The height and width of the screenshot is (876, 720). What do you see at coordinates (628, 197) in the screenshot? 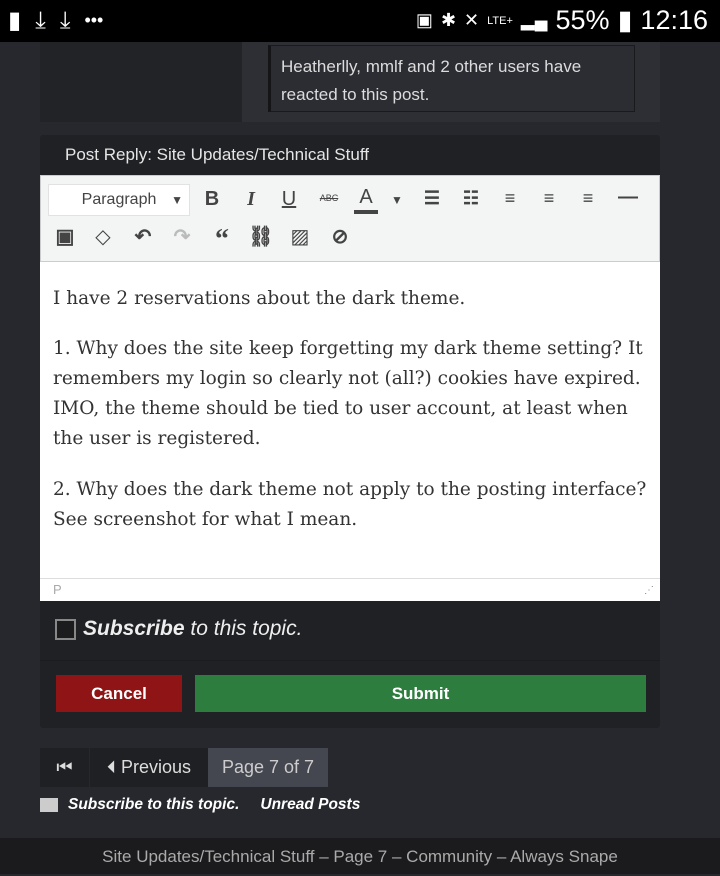
I see `horizontal-rule-icon: —` at bounding box center [628, 197].